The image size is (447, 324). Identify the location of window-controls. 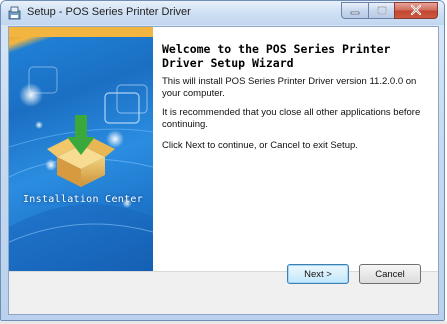
(389, 11).